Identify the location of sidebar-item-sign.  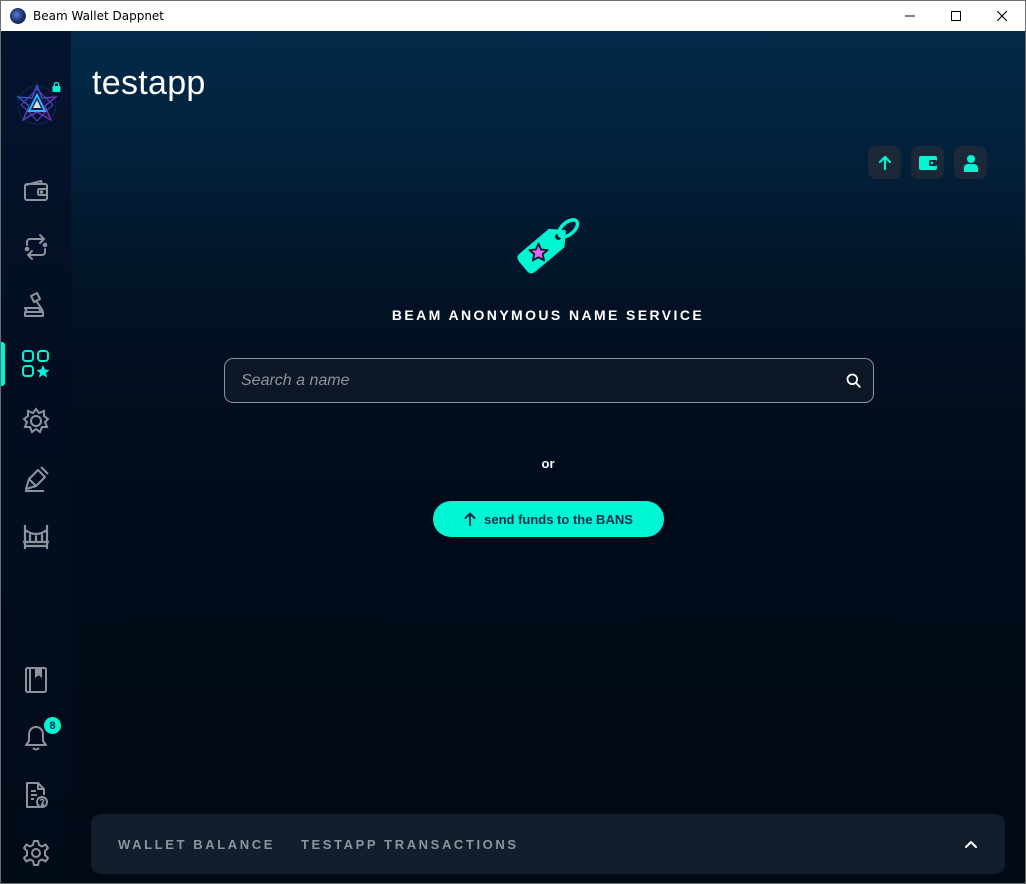
(36, 479).